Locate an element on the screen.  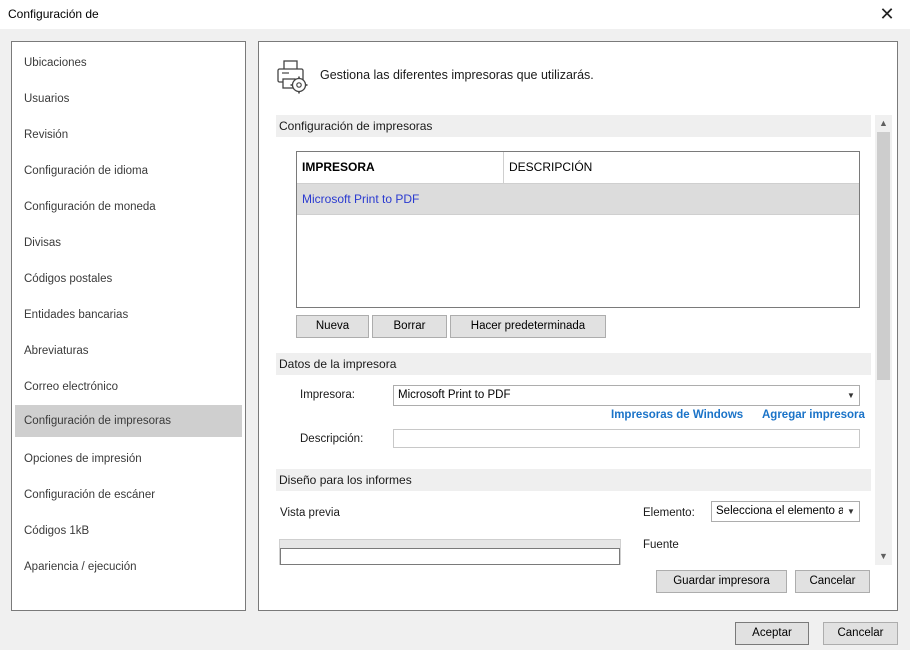
scroll-down-arrow-icon: ▼ is located at coordinates (883, 556).